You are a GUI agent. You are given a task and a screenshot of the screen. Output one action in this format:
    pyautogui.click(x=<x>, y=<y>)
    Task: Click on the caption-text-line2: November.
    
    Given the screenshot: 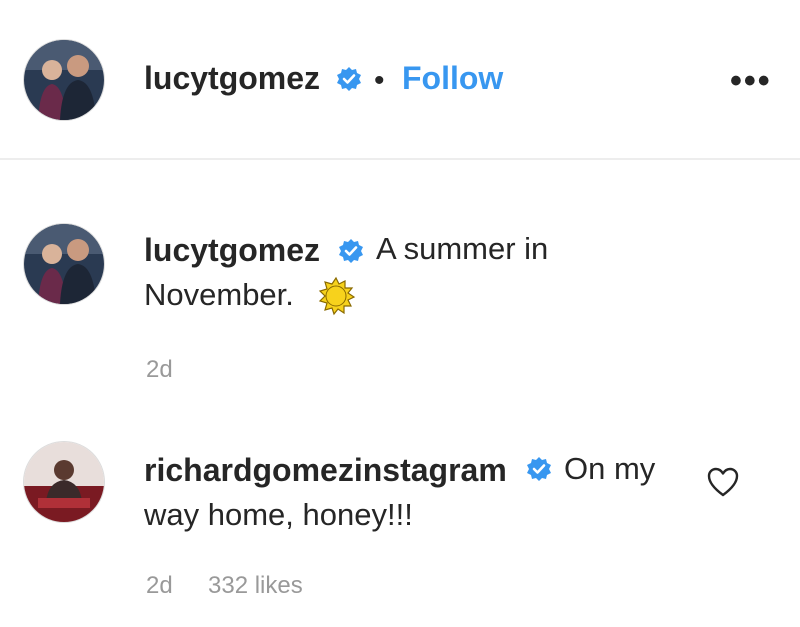 What is the action you would take?
    pyautogui.click(x=219, y=294)
    